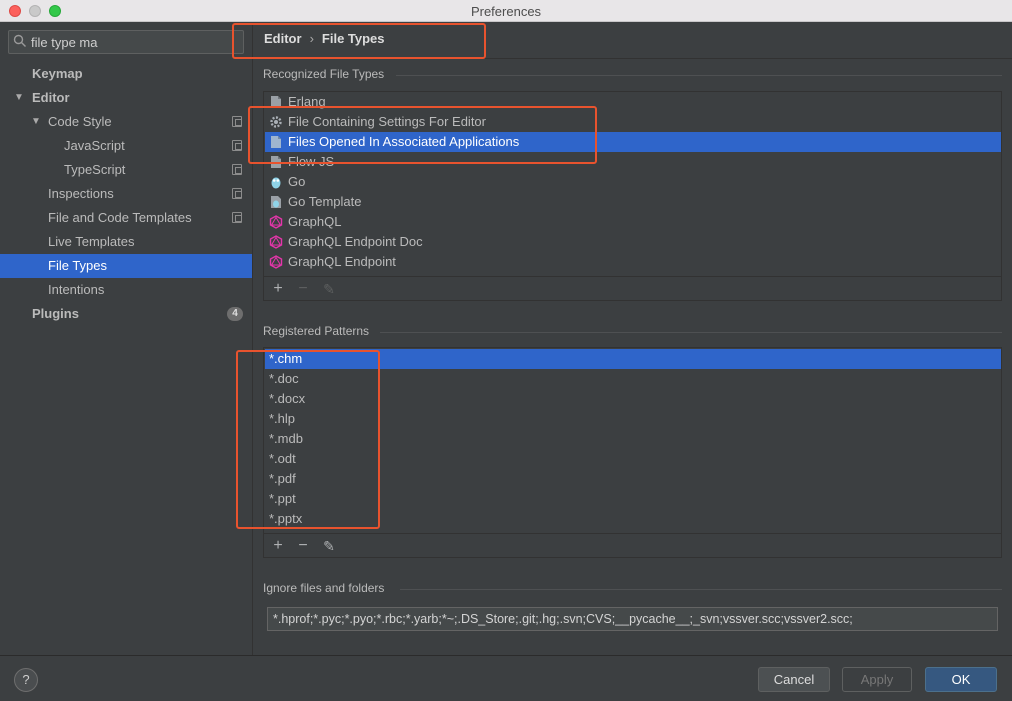 This screenshot has height=701, width=1012. What do you see at coordinates (633, 162) in the screenshot?
I see `list-item: Flow JS` at bounding box center [633, 162].